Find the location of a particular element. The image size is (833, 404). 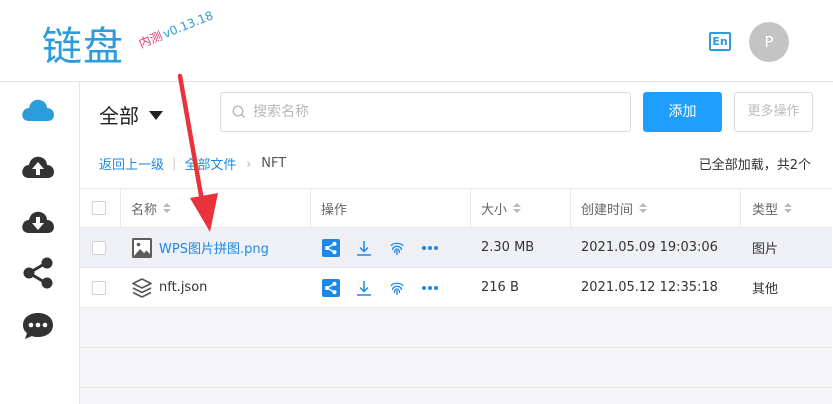

column-ops-label: 操作 is located at coordinates (334, 210).